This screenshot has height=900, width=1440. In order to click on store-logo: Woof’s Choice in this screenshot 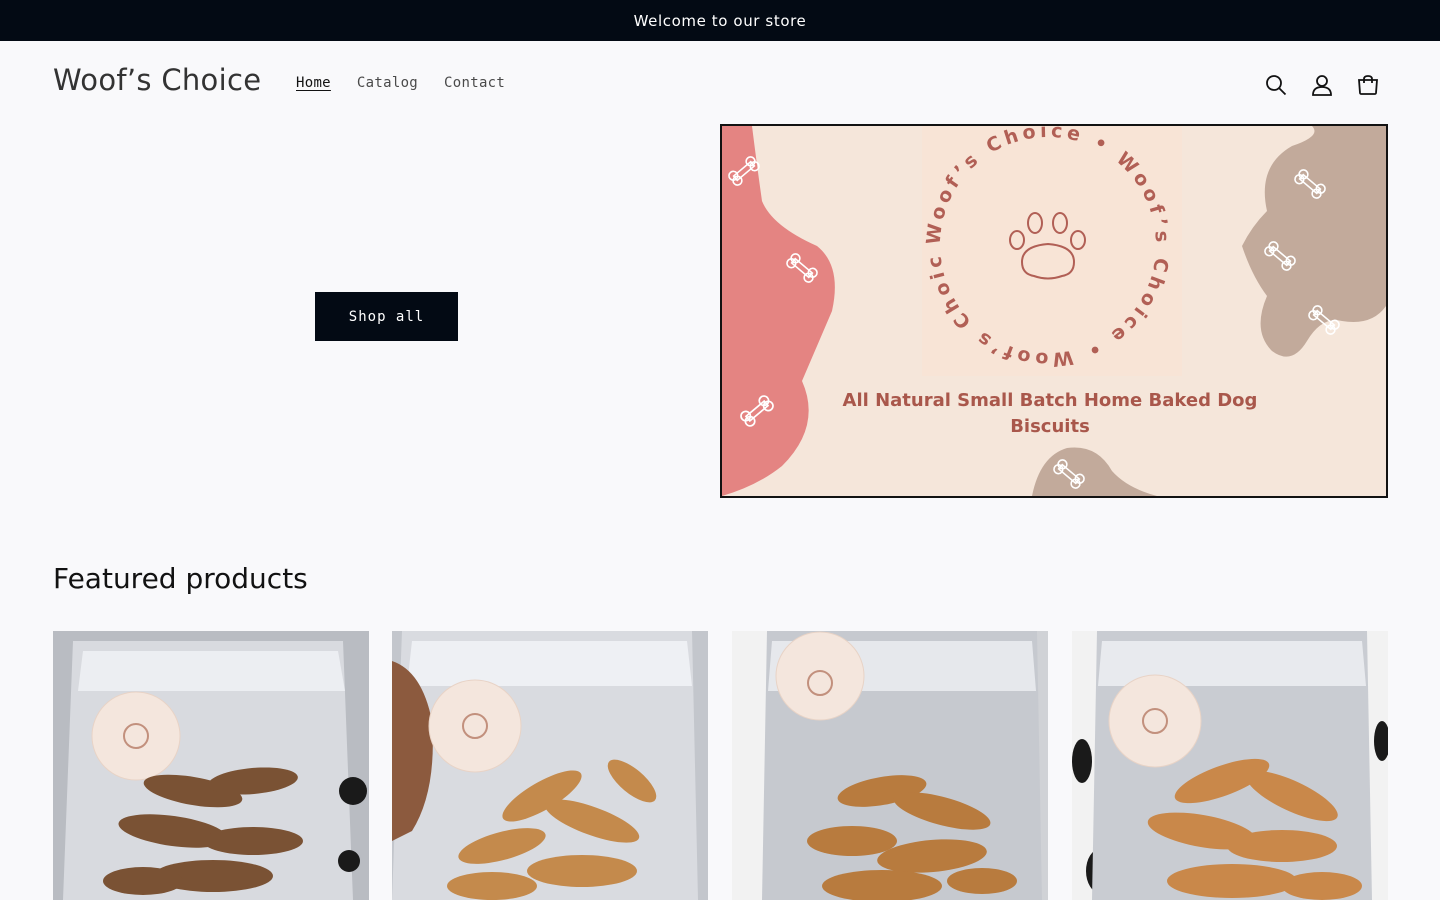, I will do `click(157, 80)`.